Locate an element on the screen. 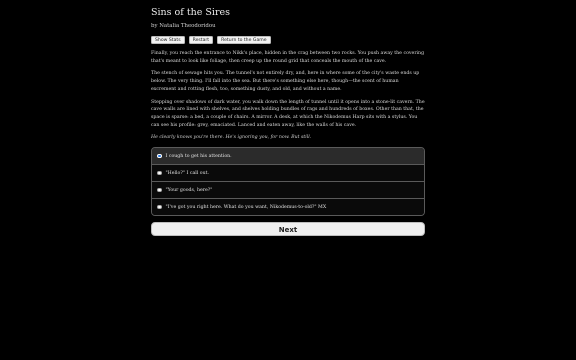 This screenshot has width=576, height=360. game-title: Sins of the Sires is located at coordinates (190, 12).